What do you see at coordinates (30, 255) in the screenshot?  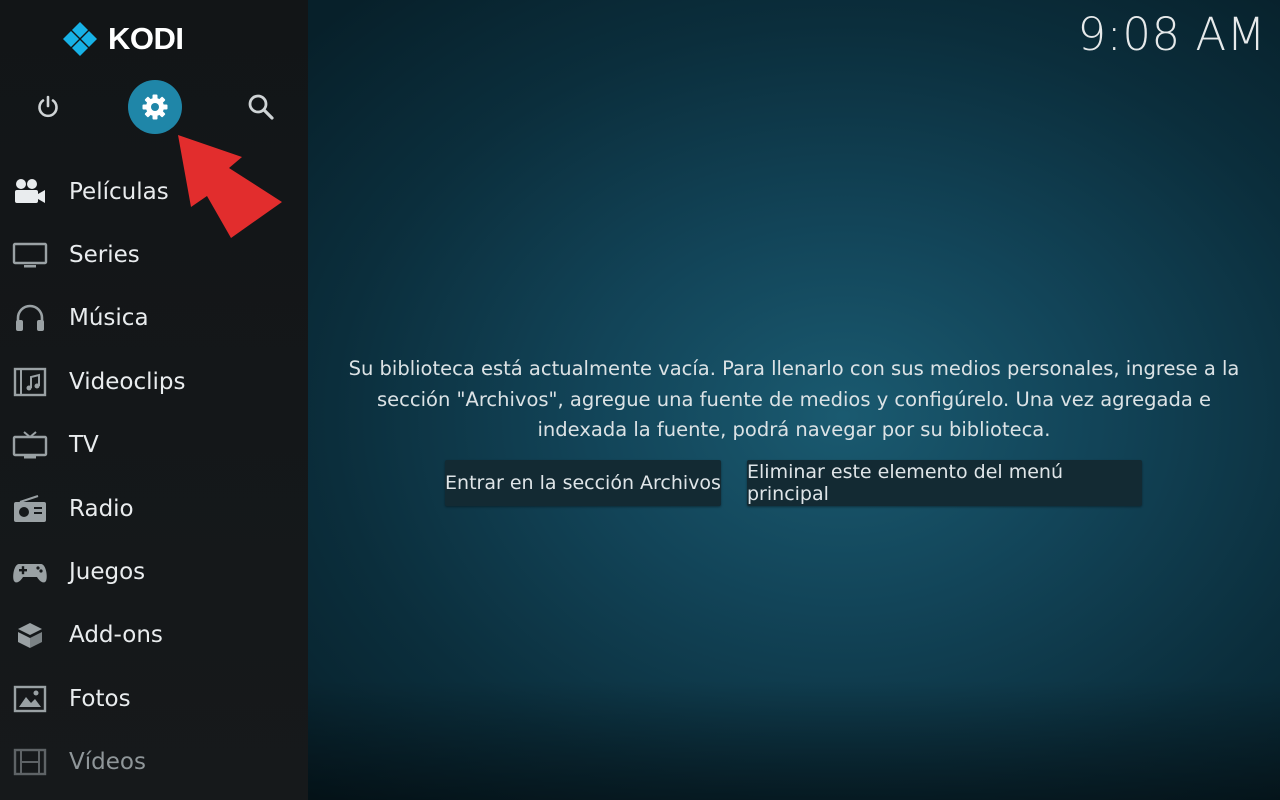 I see `monitor-icon` at bounding box center [30, 255].